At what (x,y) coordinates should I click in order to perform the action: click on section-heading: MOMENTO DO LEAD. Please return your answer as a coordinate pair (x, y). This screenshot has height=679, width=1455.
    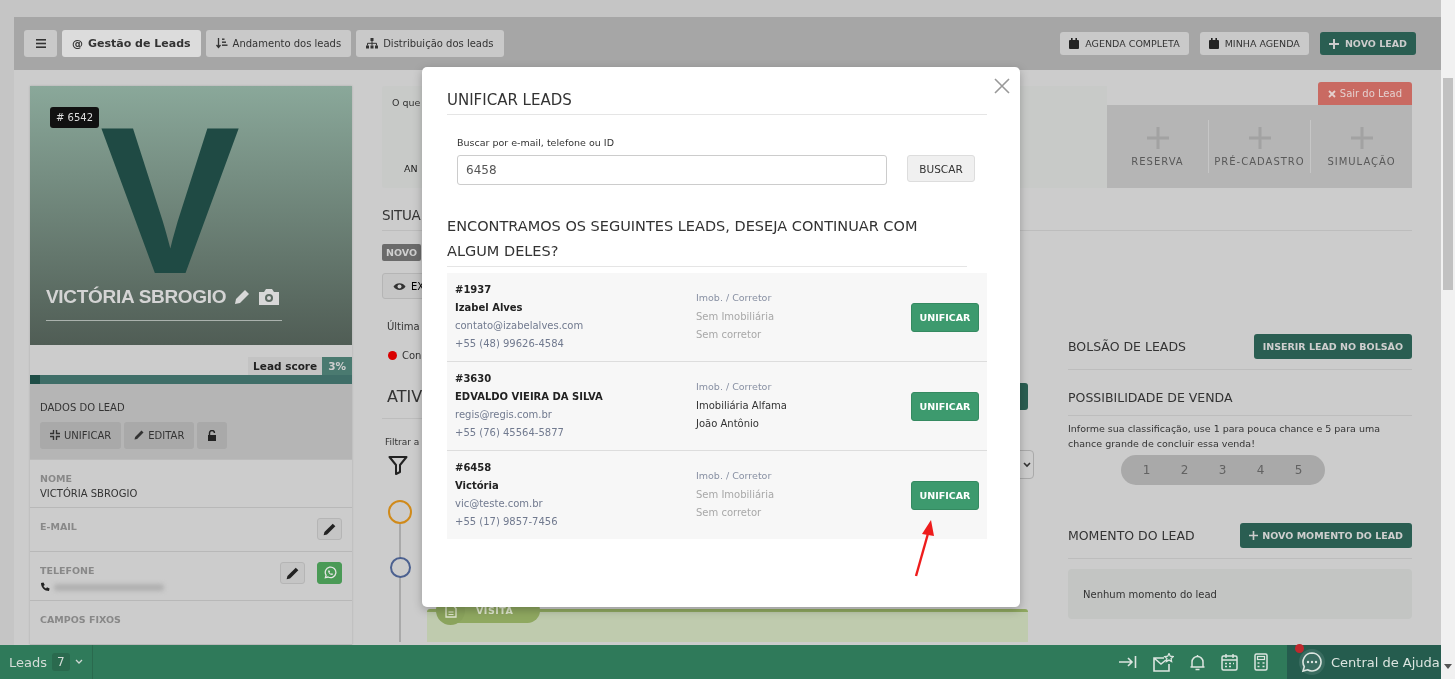
    Looking at the image, I should click on (1131, 535).